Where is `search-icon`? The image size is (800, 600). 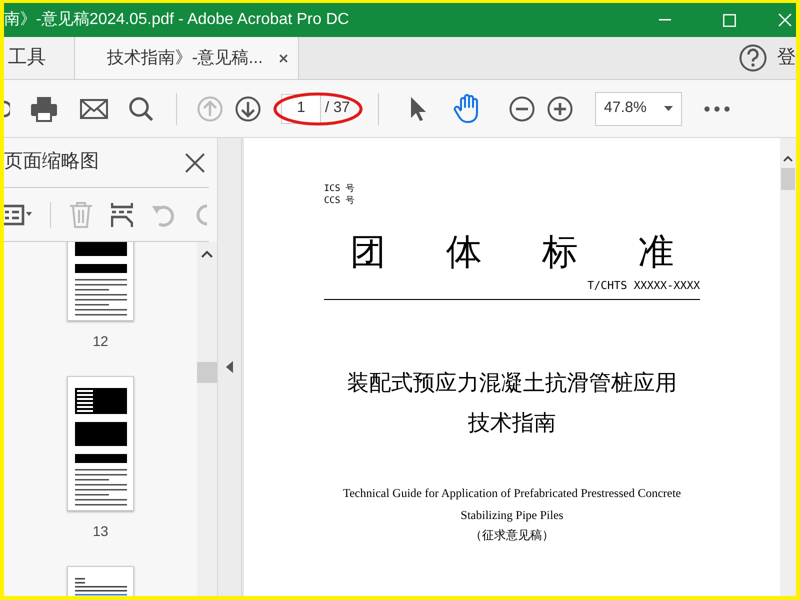
search-icon is located at coordinates (141, 109).